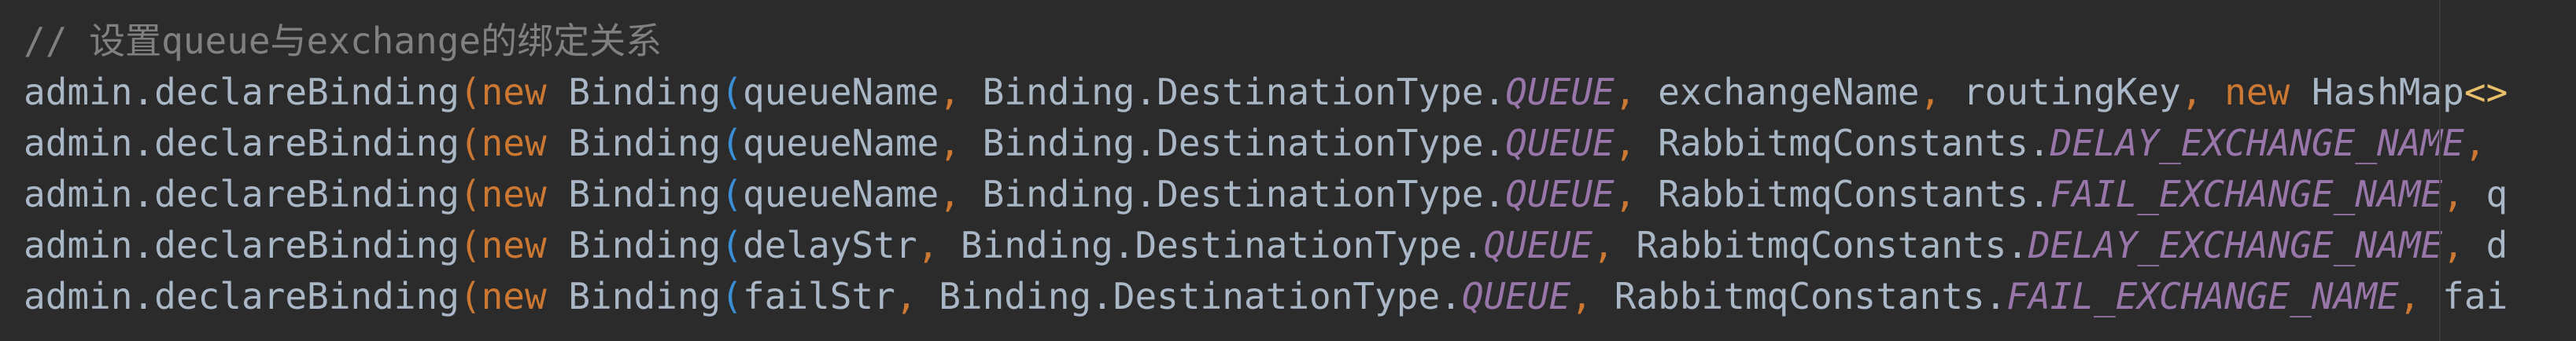 This screenshot has height=341, width=2576. I want to click on right-margin-guide, so click(2440, 170).